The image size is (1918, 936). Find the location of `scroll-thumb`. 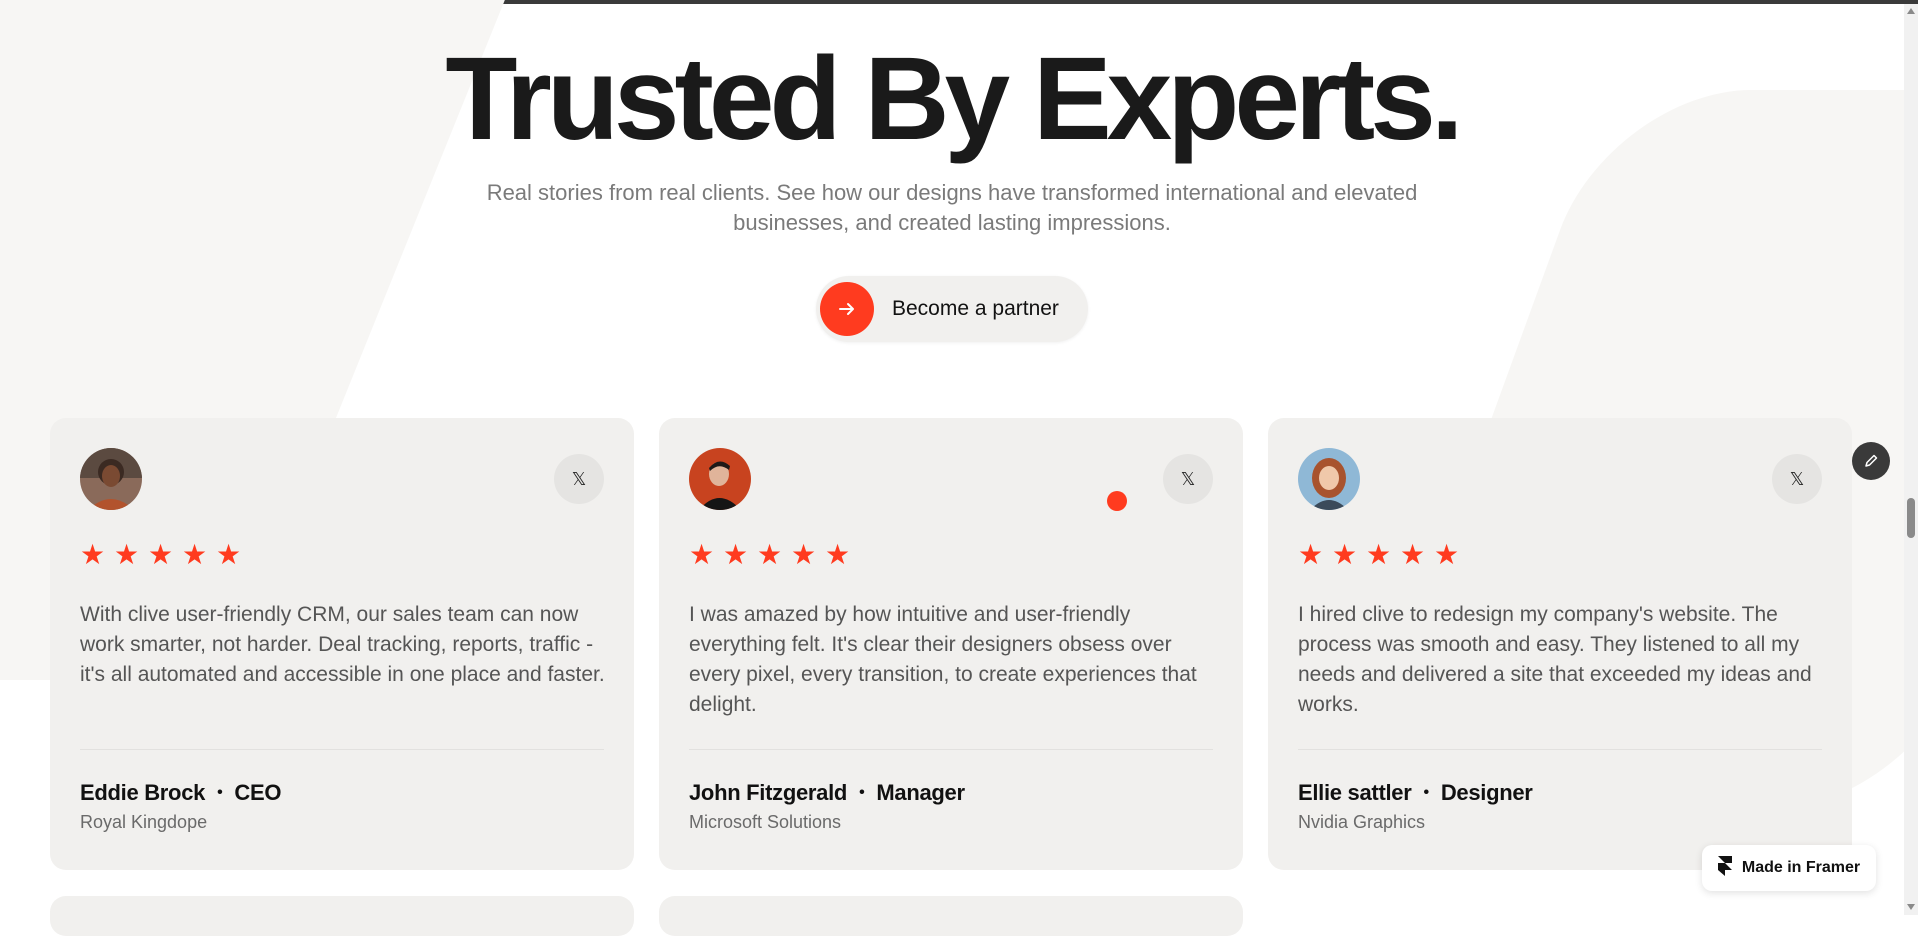

scroll-thumb is located at coordinates (1911, 518).